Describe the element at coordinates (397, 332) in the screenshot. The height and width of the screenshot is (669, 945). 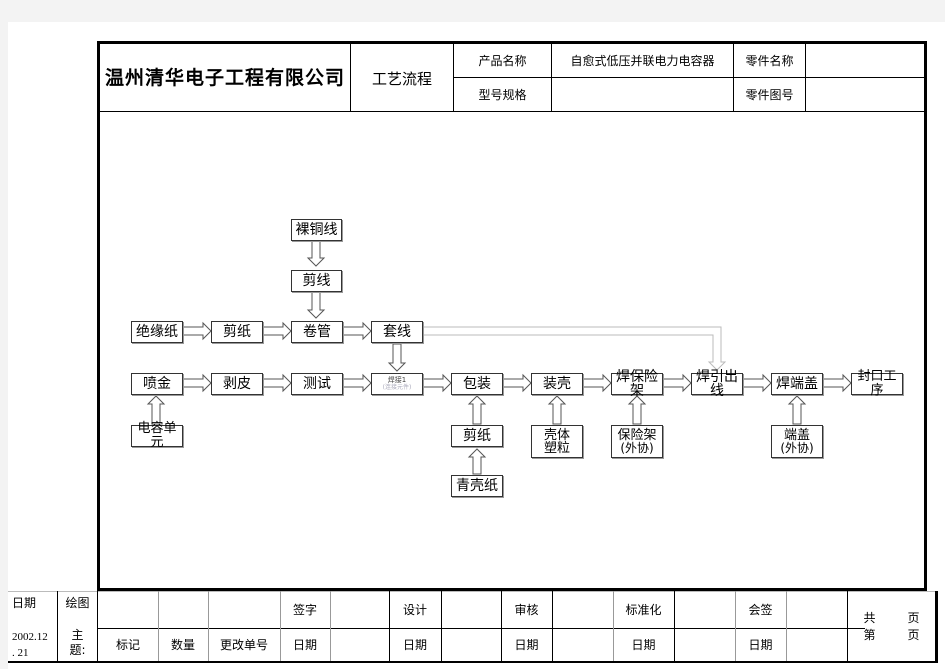
I see `node-sleeving: 套线` at that location.